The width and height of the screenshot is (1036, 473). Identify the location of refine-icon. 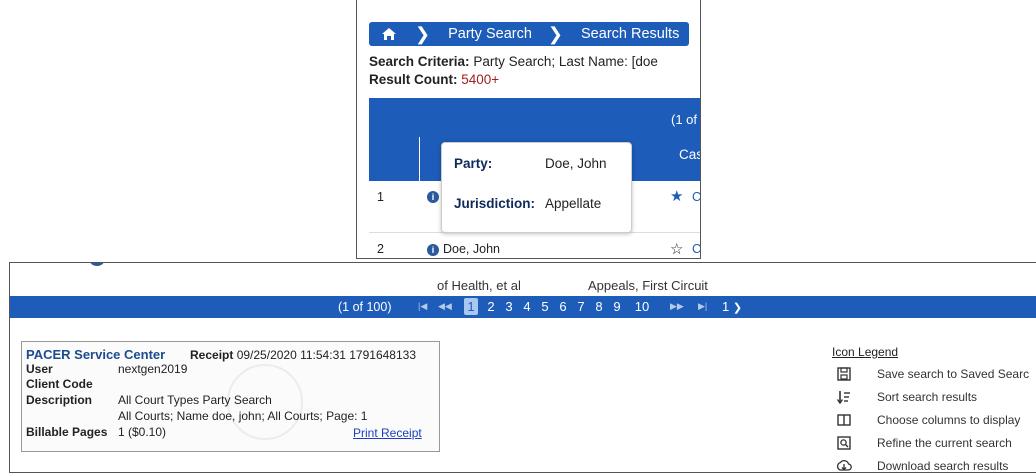
(844, 443).